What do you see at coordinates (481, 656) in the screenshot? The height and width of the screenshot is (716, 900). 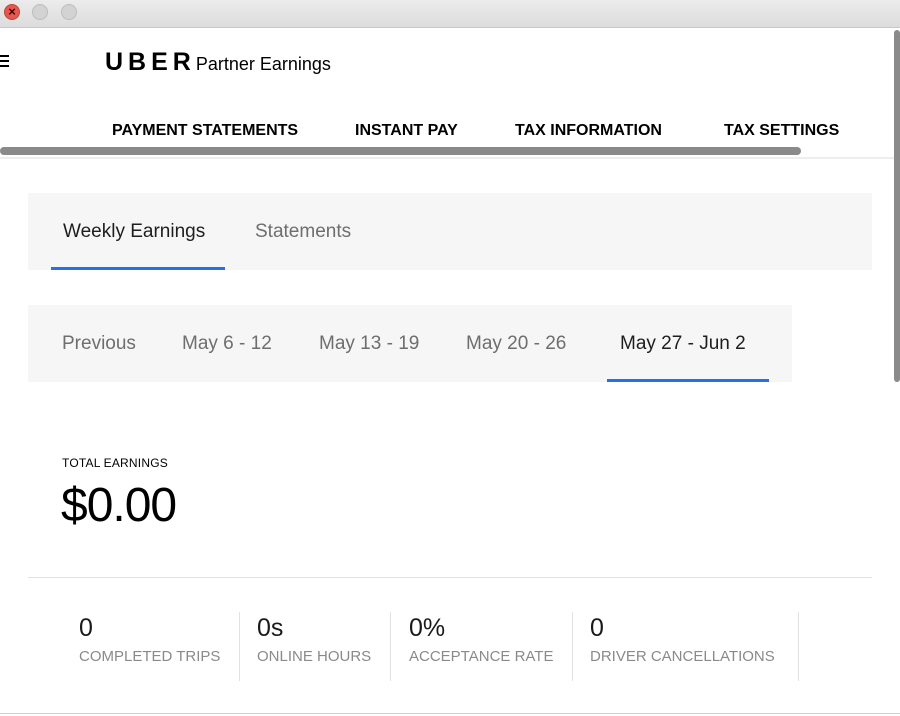 I see `stat-label: ACCEPTANCE RATE` at bounding box center [481, 656].